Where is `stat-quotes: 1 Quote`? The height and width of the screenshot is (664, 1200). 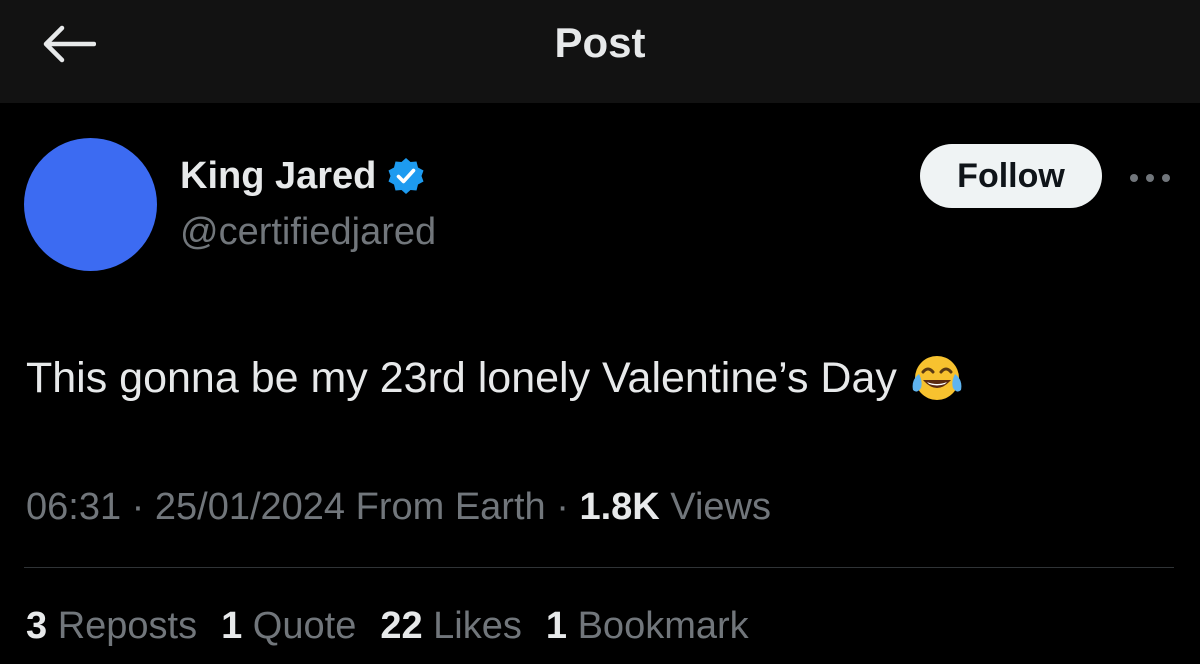
stat-quotes: 1 Quote is located at coordinates (288, 626).